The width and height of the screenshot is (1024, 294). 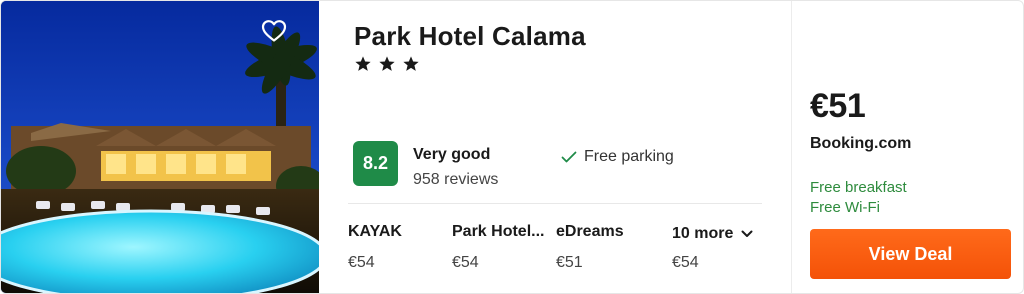 I want to click on provider-name: eDreams, so click(x=590, y=231).